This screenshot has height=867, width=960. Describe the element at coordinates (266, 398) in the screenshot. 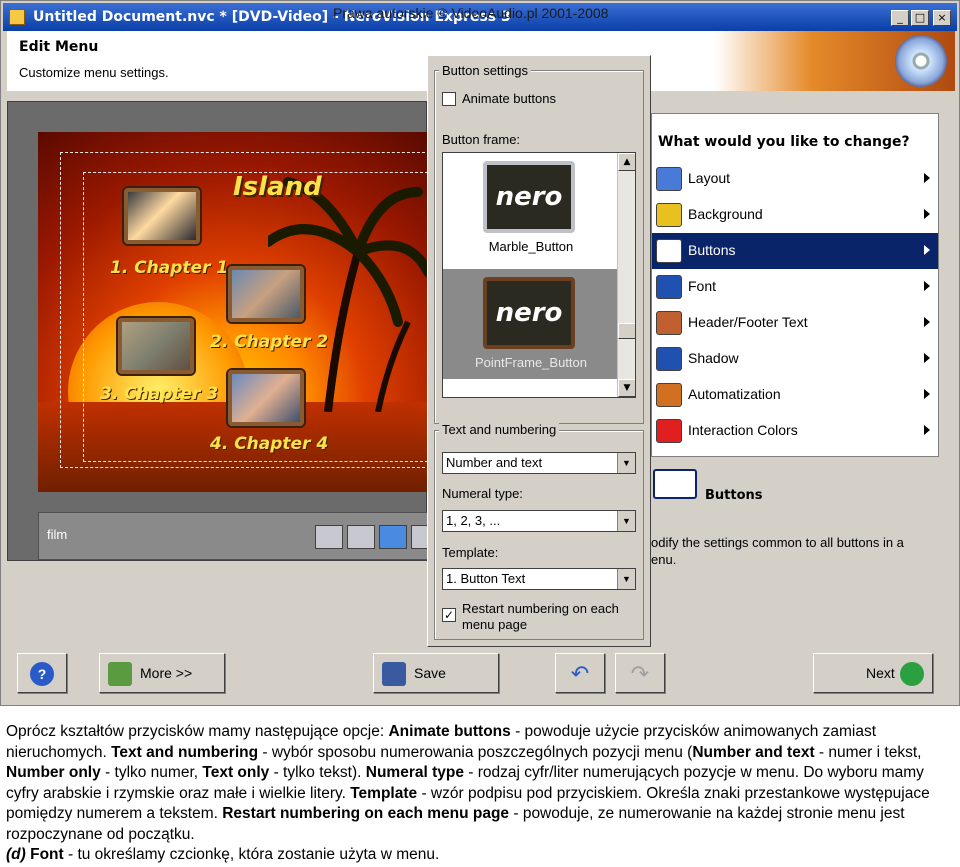

I see `chapter-4-thumbnail` at that location.